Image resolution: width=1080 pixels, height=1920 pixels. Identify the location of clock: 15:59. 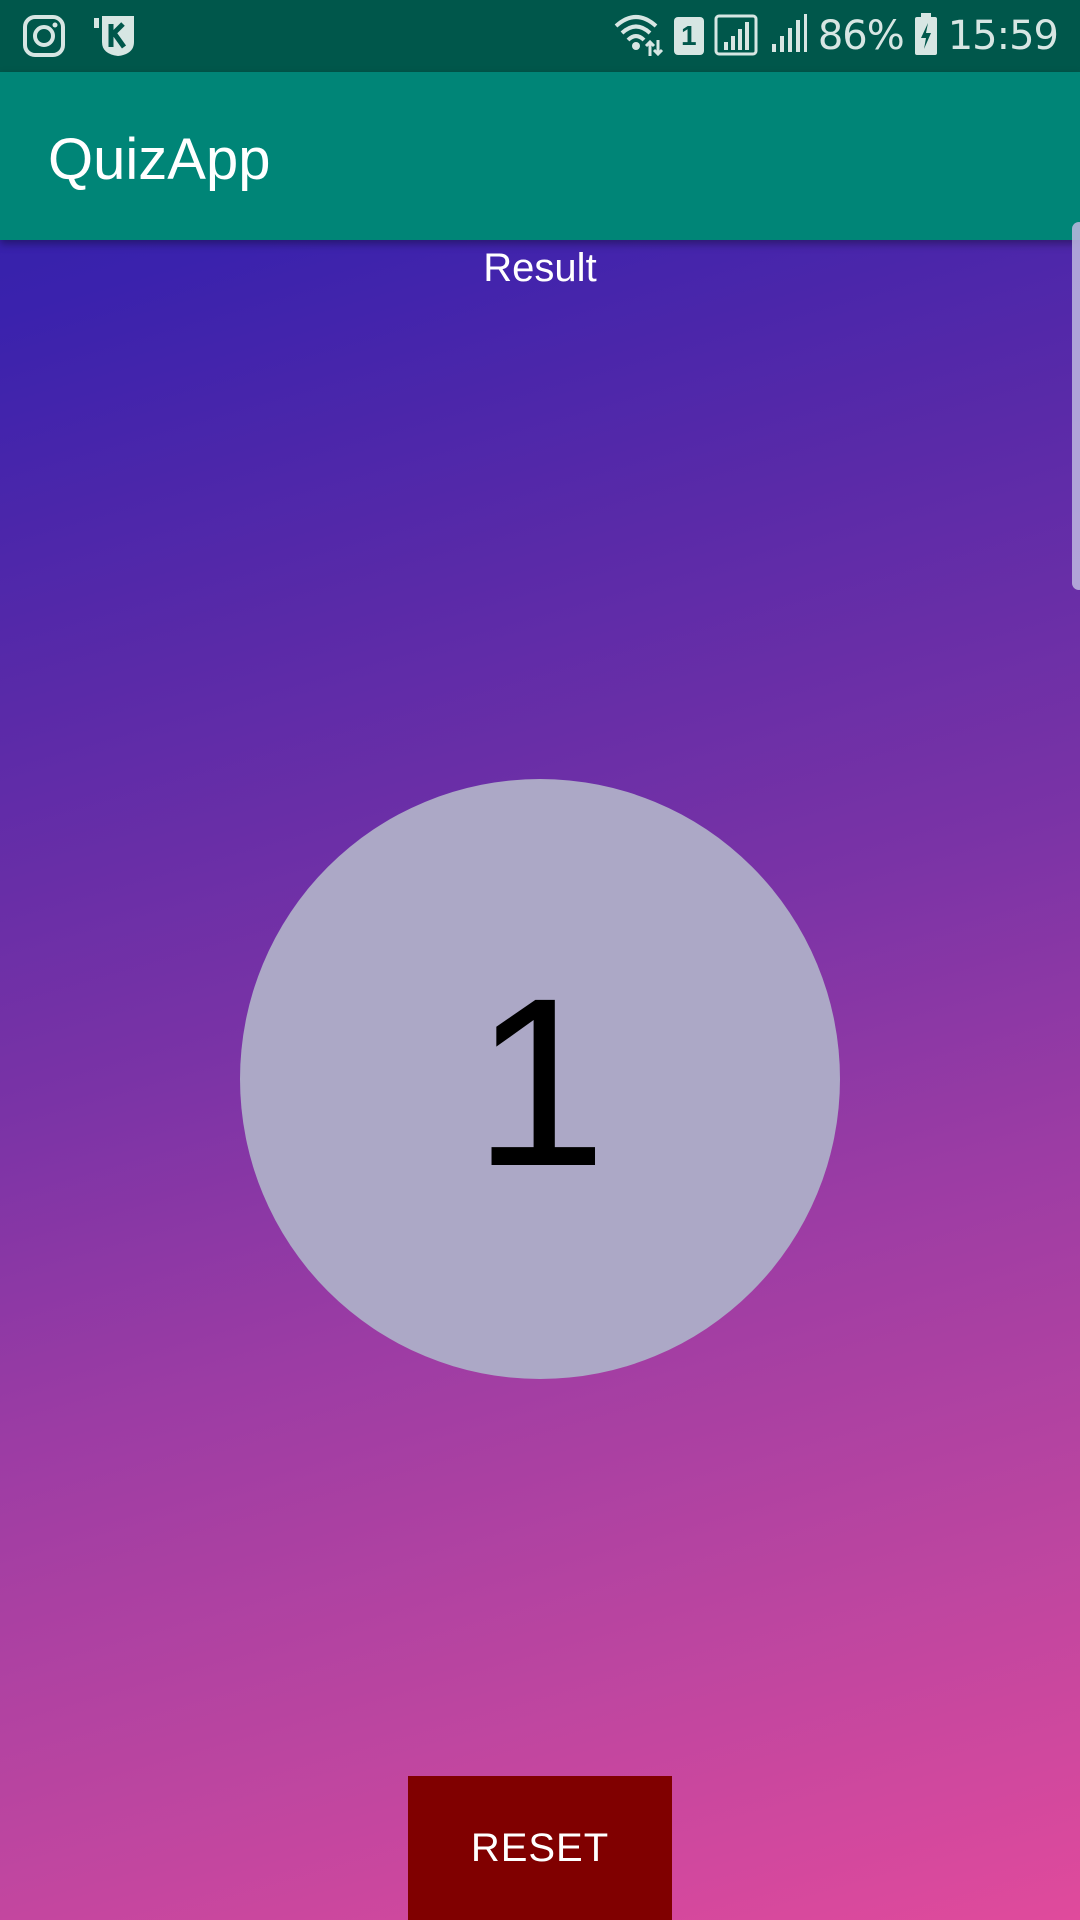
(1003, 36).